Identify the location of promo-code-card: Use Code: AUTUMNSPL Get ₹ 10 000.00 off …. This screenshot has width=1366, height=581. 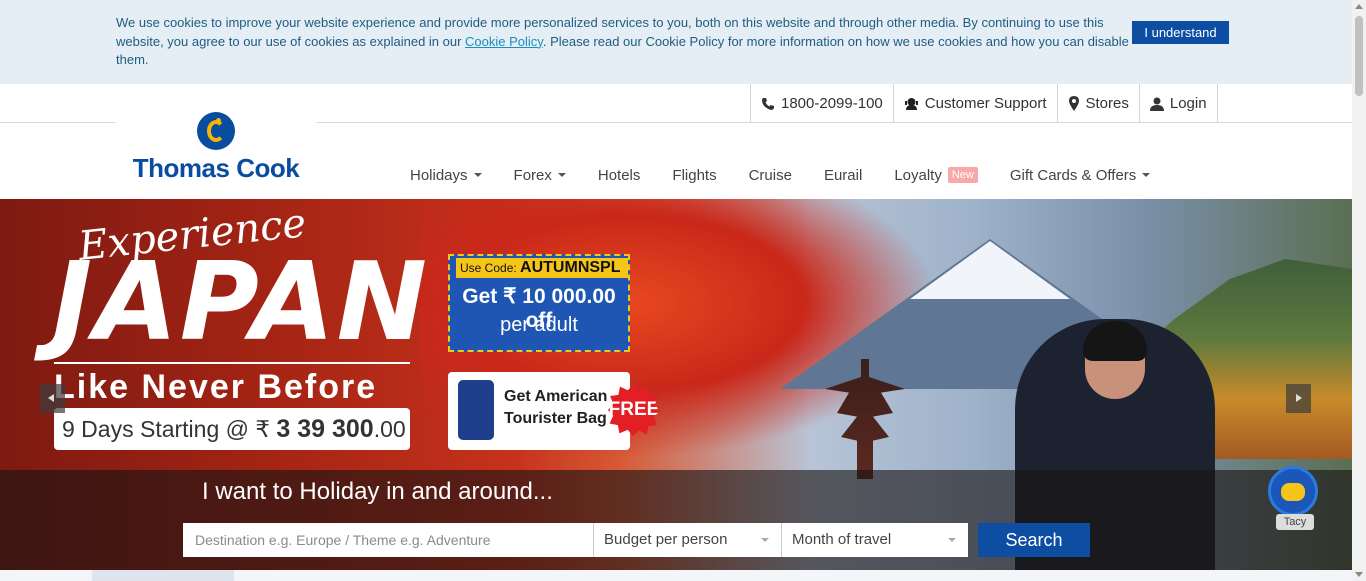
(539, 303).